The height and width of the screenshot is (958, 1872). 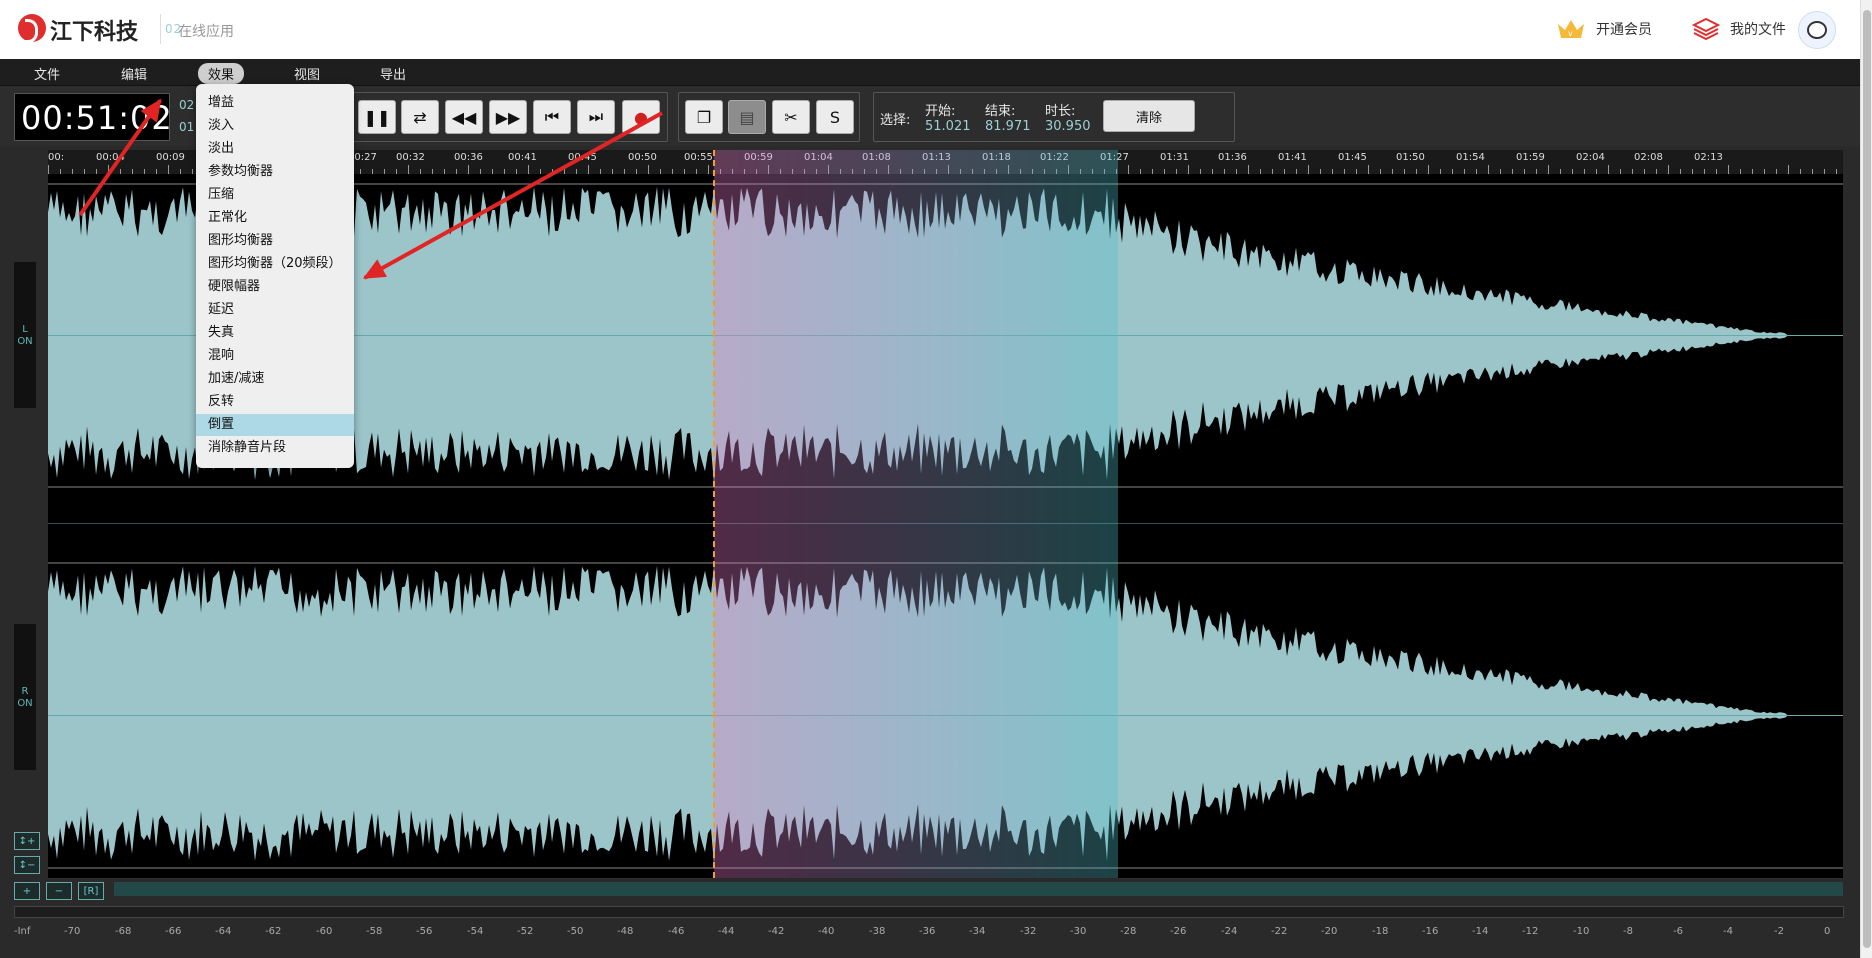 What do you see at coordinates (27, 841) in the screenshot?
I see `vertical-zoom-in-button: ↕+` at bounding box center [27, 841].